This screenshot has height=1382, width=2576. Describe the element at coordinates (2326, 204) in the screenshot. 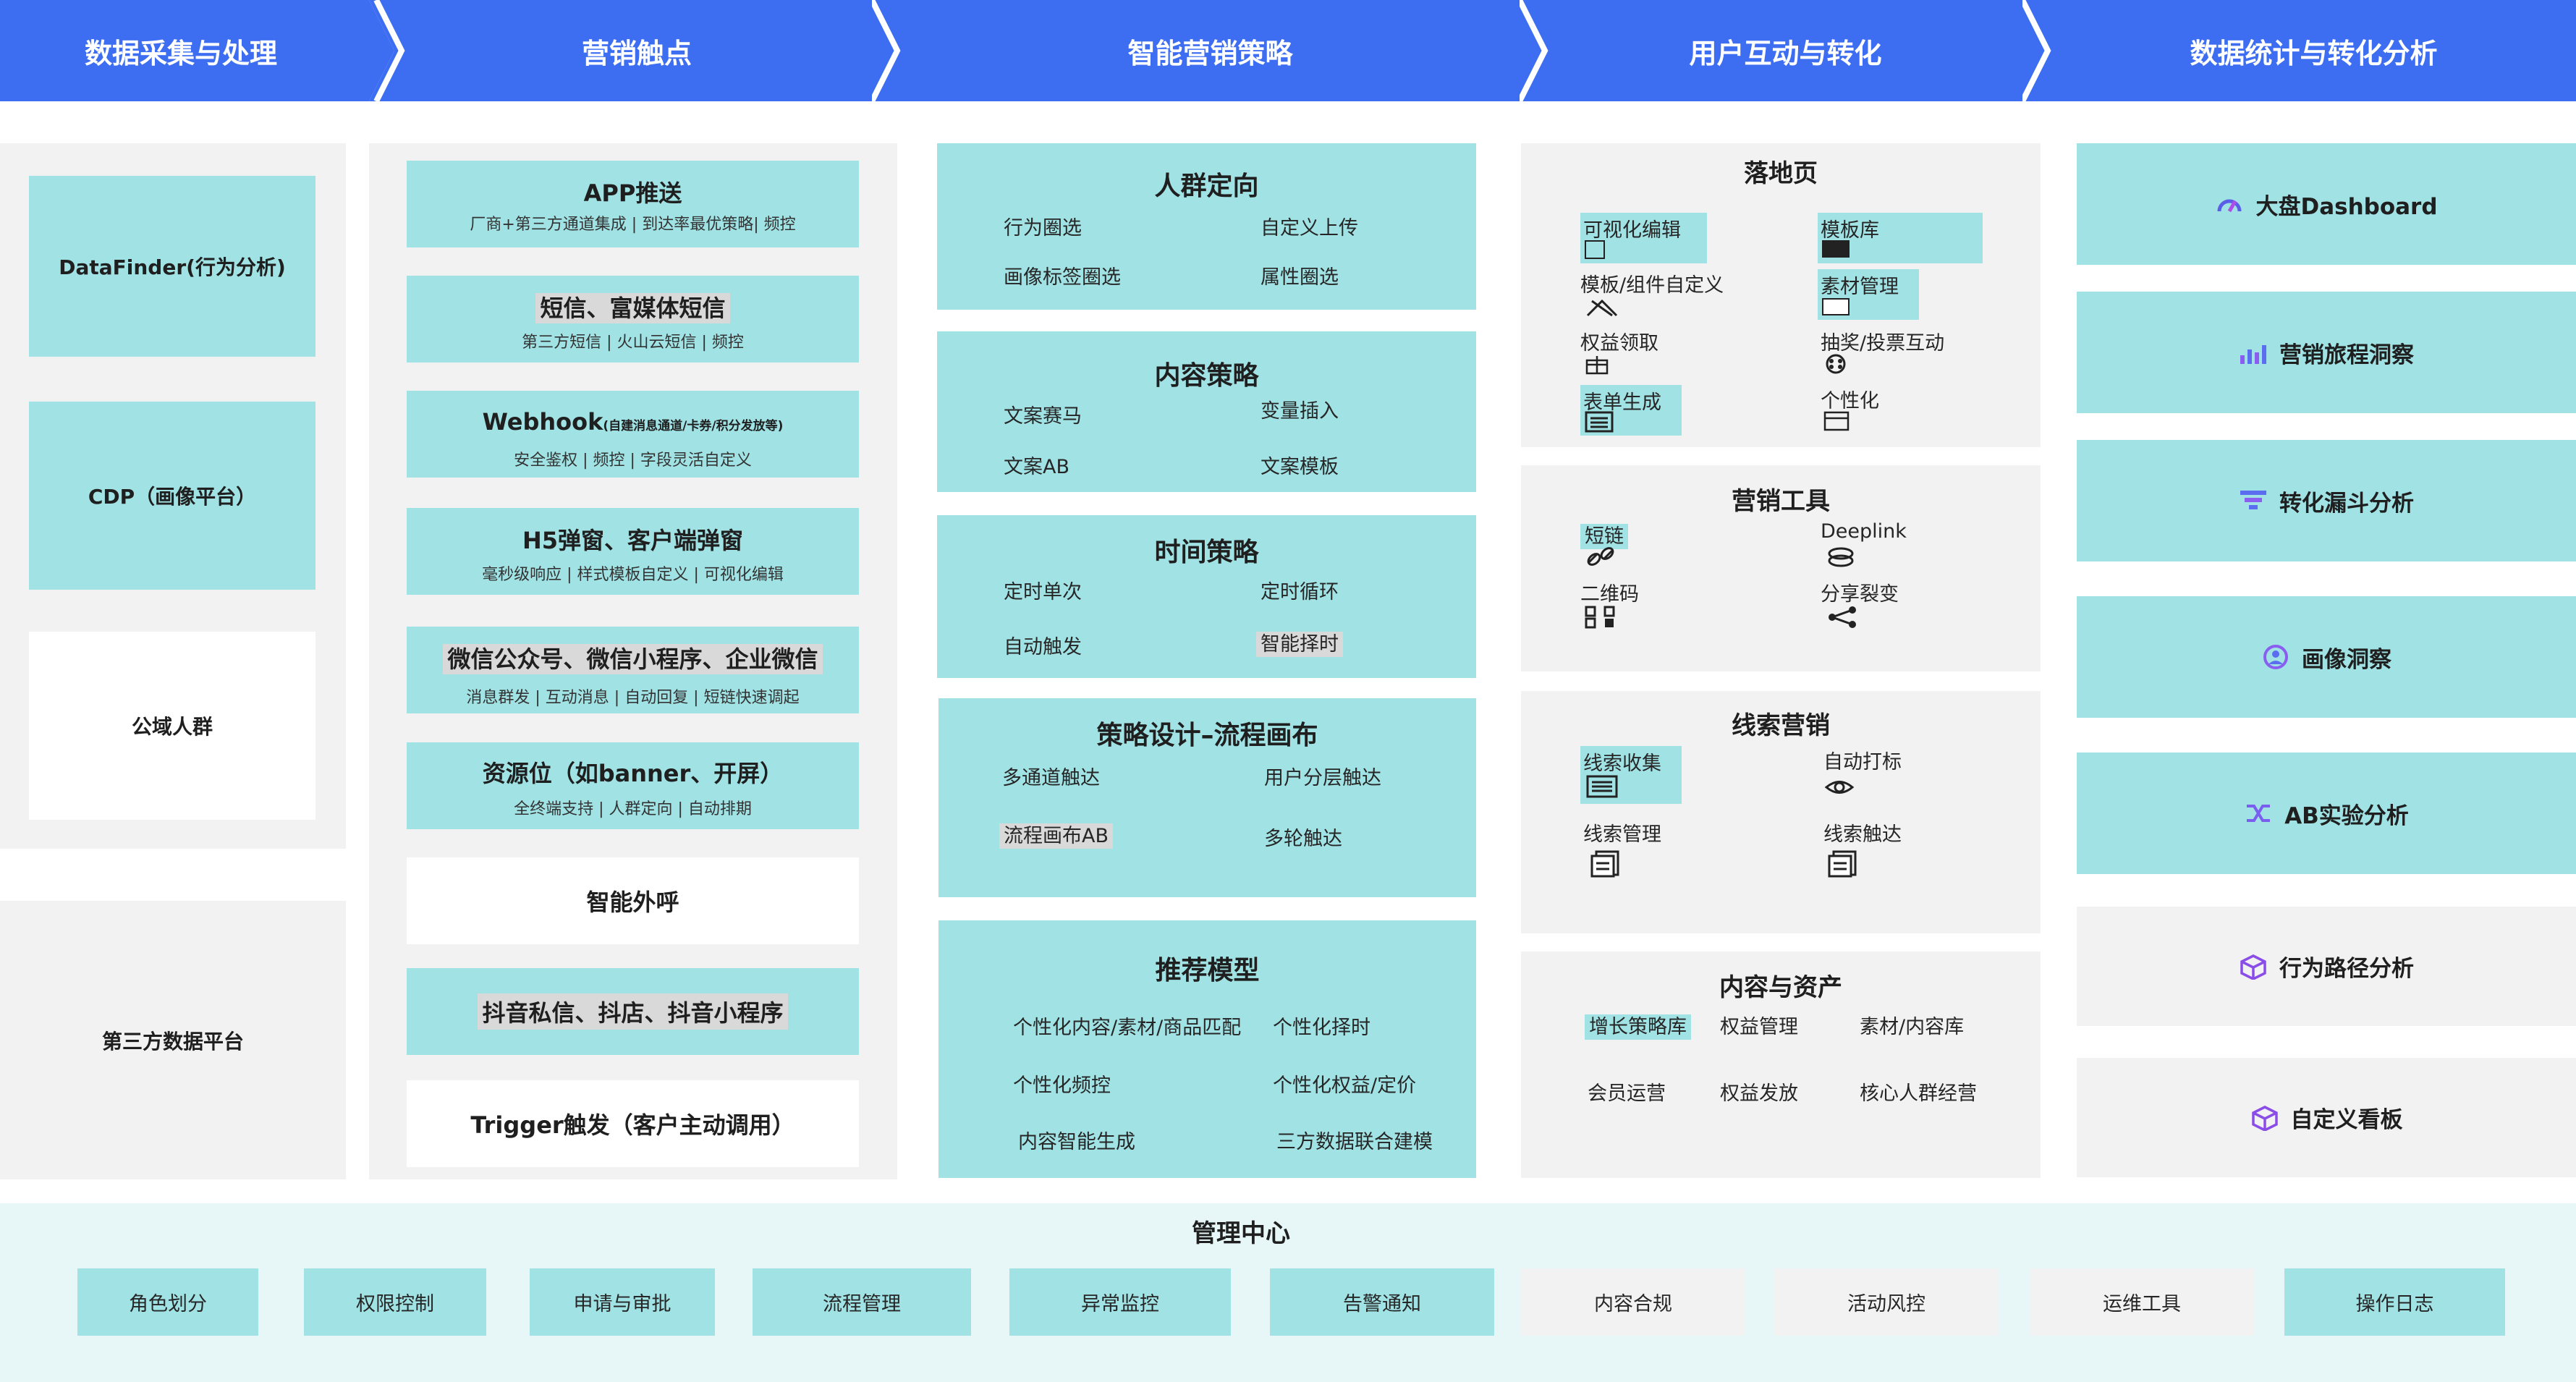

I see `analytics-dashboard: 大盘Dashboard` at that location.